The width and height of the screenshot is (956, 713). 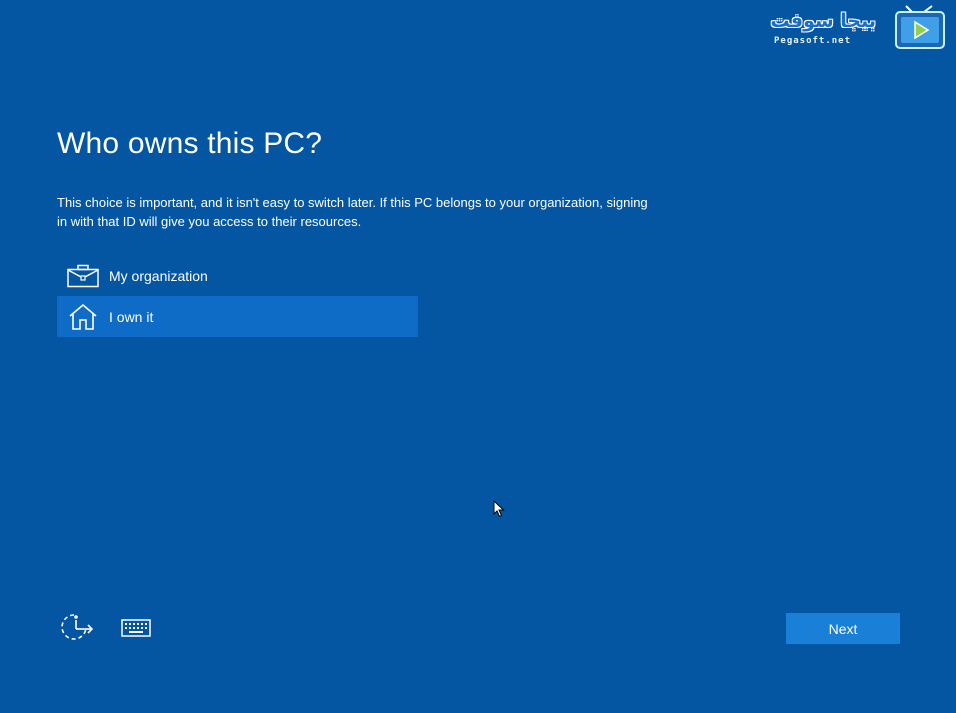 I want to click on option-i-own-it: I own it, so click(x=237, y=316).